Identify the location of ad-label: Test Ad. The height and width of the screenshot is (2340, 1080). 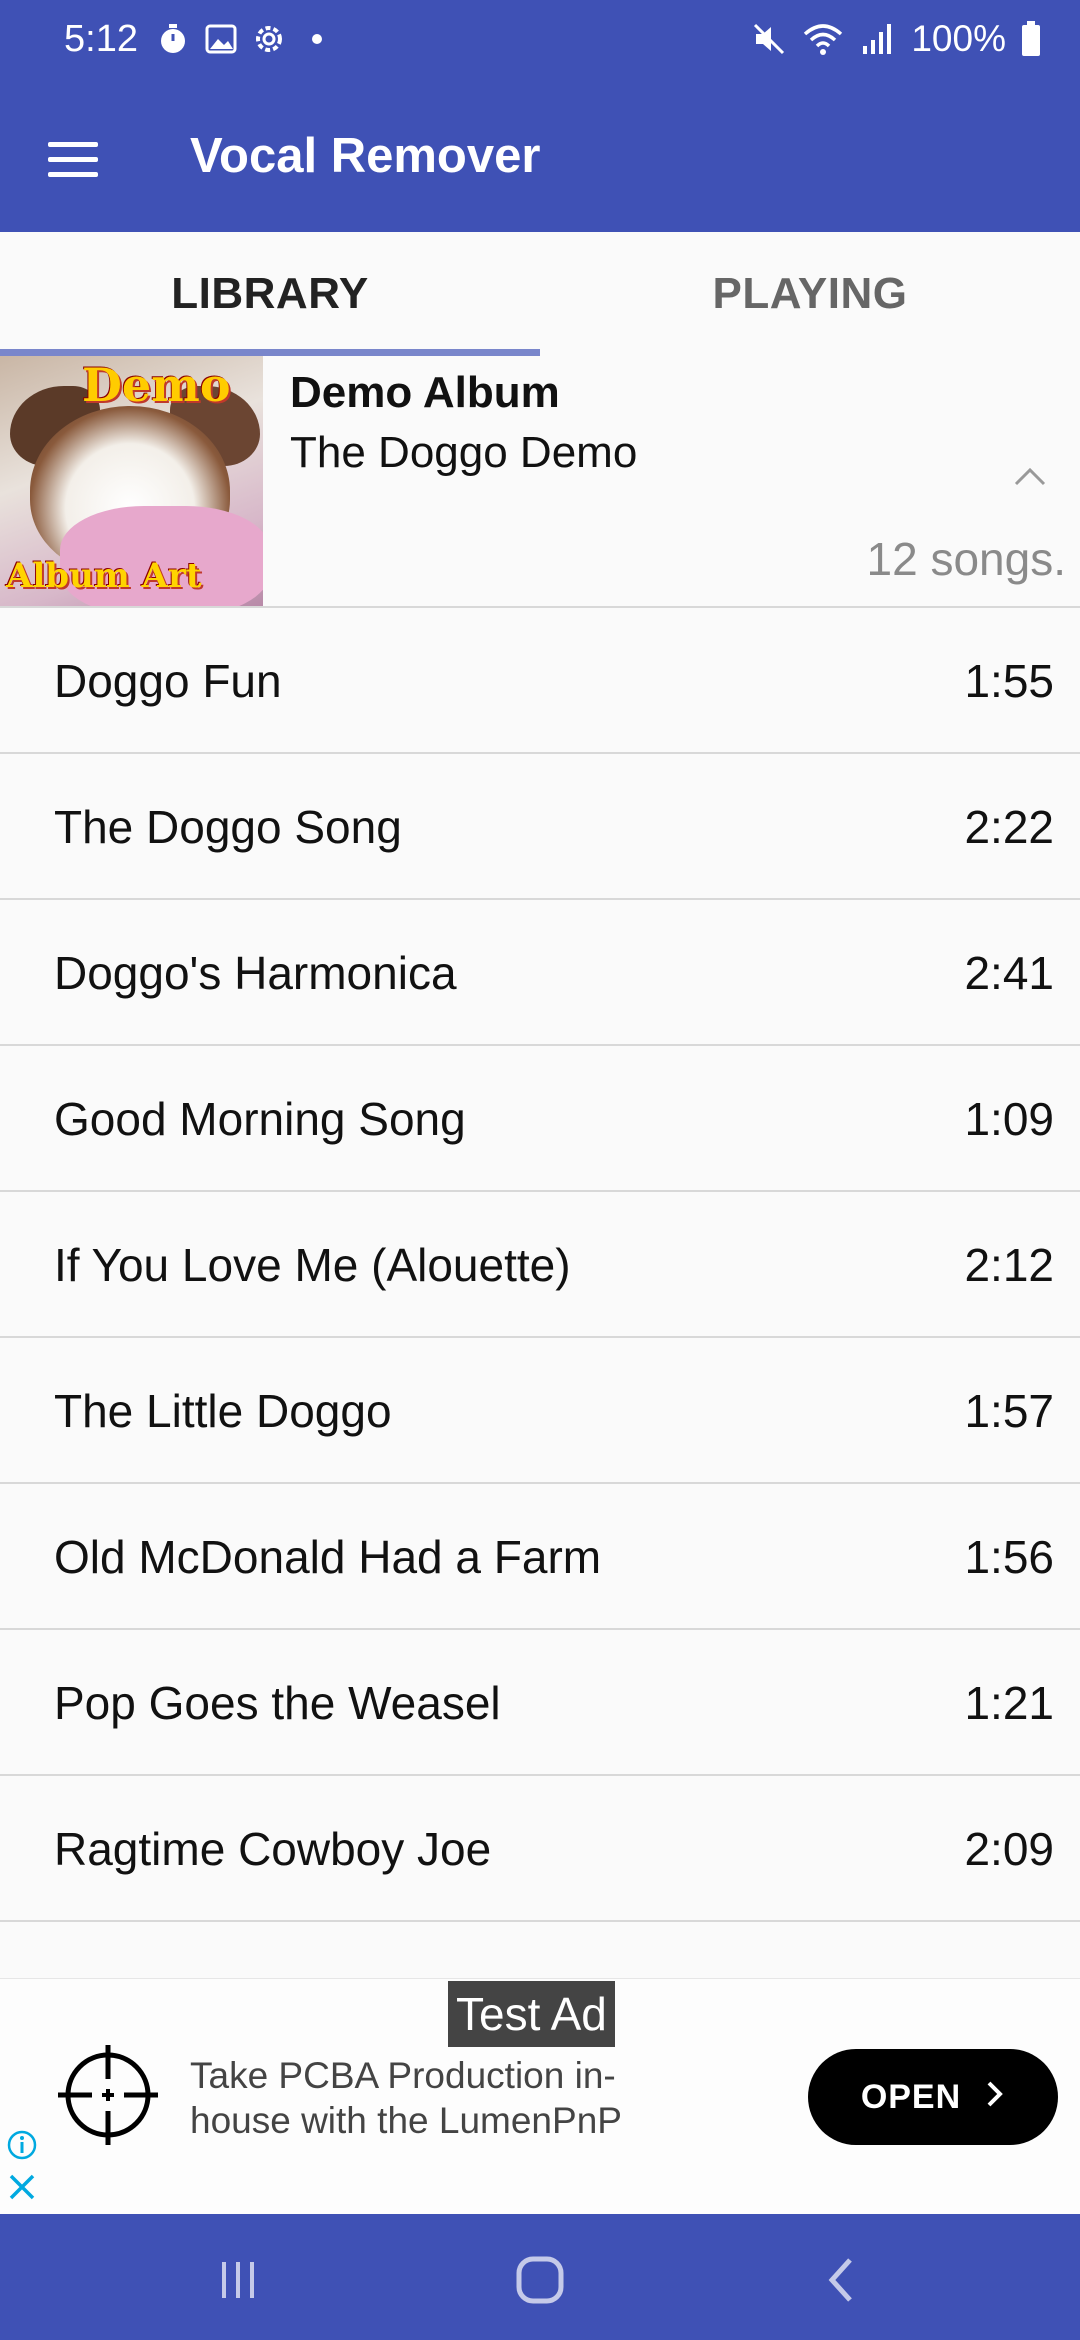
(531, 2014).